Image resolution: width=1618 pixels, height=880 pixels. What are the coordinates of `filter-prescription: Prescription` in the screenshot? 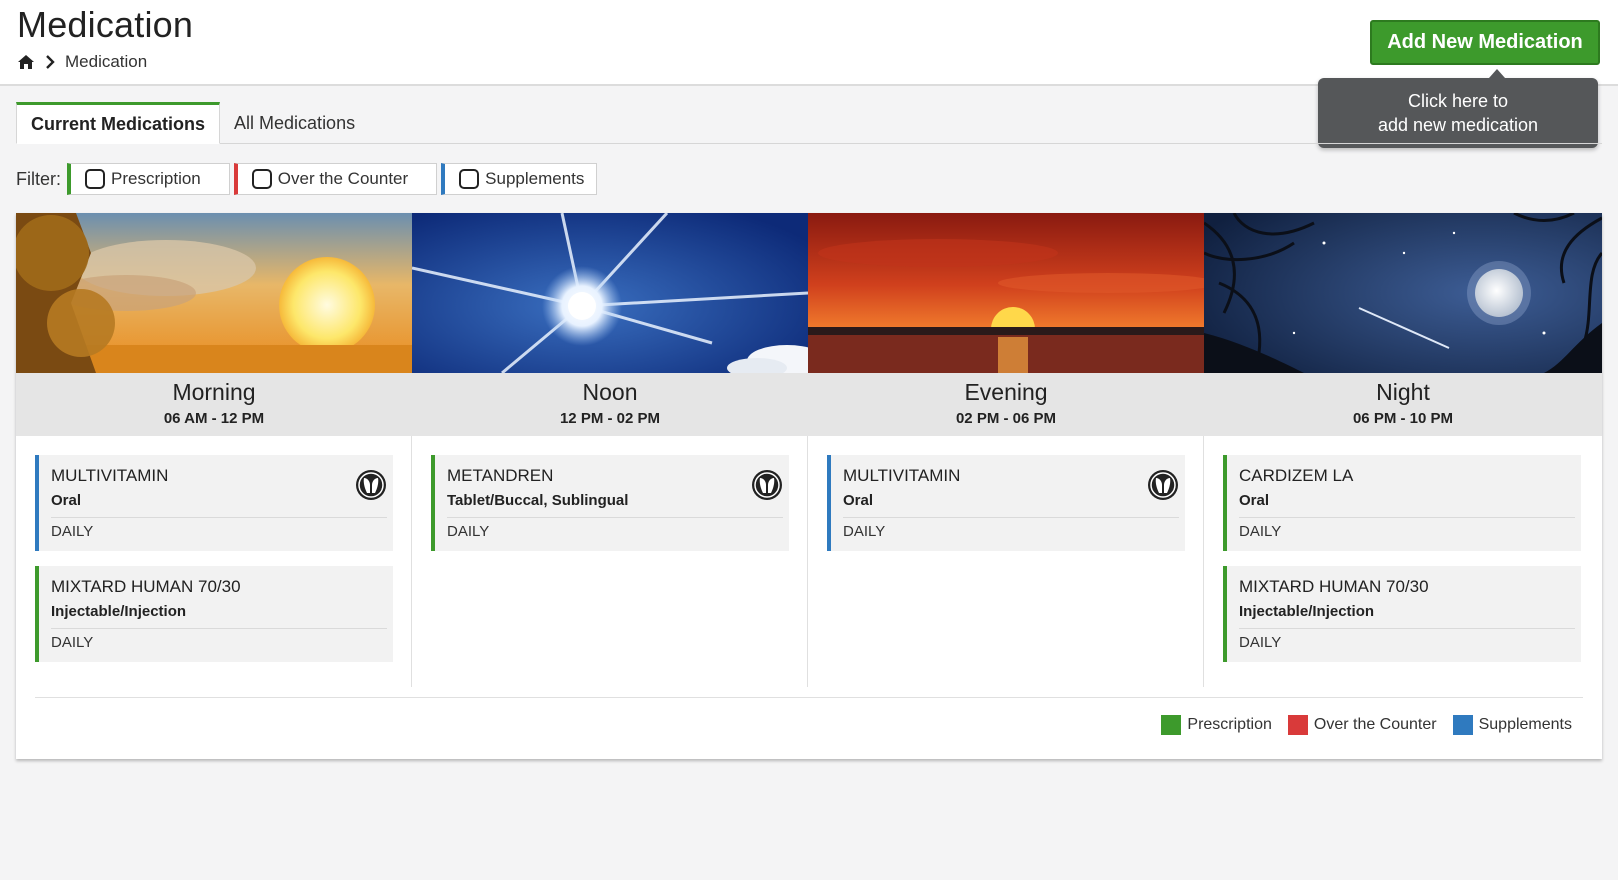 It's located at (148, 179).